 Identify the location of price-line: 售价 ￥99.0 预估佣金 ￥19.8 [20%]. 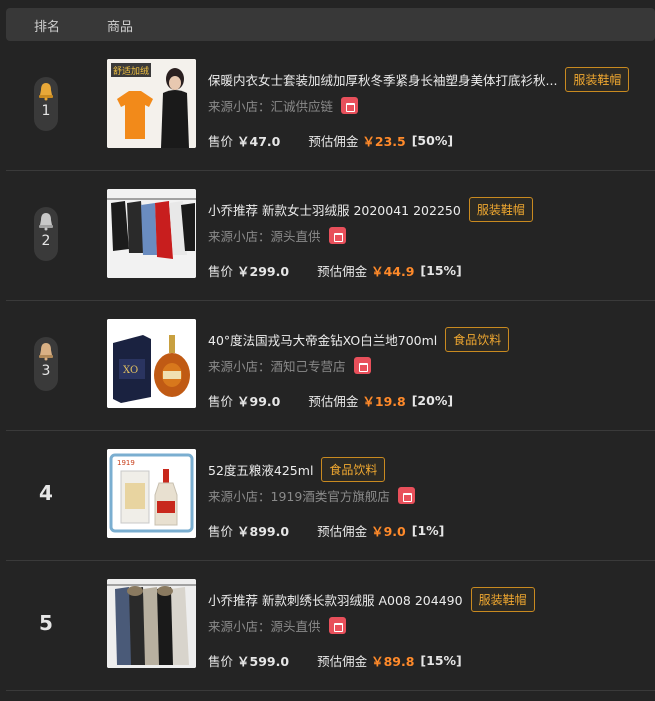
(330, 400).